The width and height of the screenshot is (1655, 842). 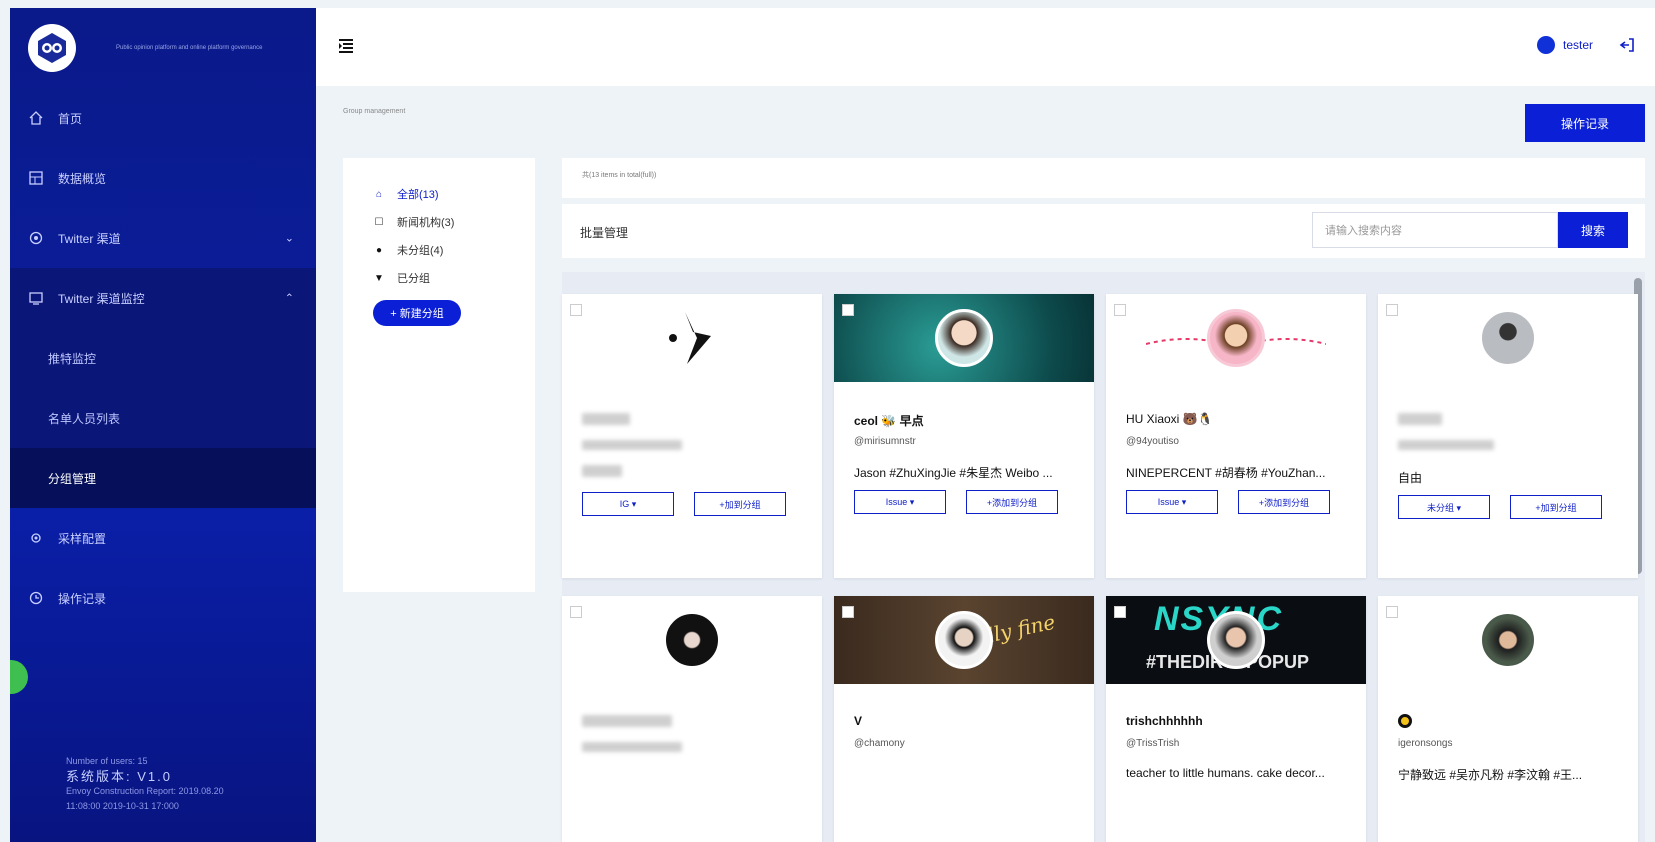 What do you see at coordinates (163, 178) in the screenshot?
I see `sidebar-item-overview: 数据概览` at bounding box center [163, 178].